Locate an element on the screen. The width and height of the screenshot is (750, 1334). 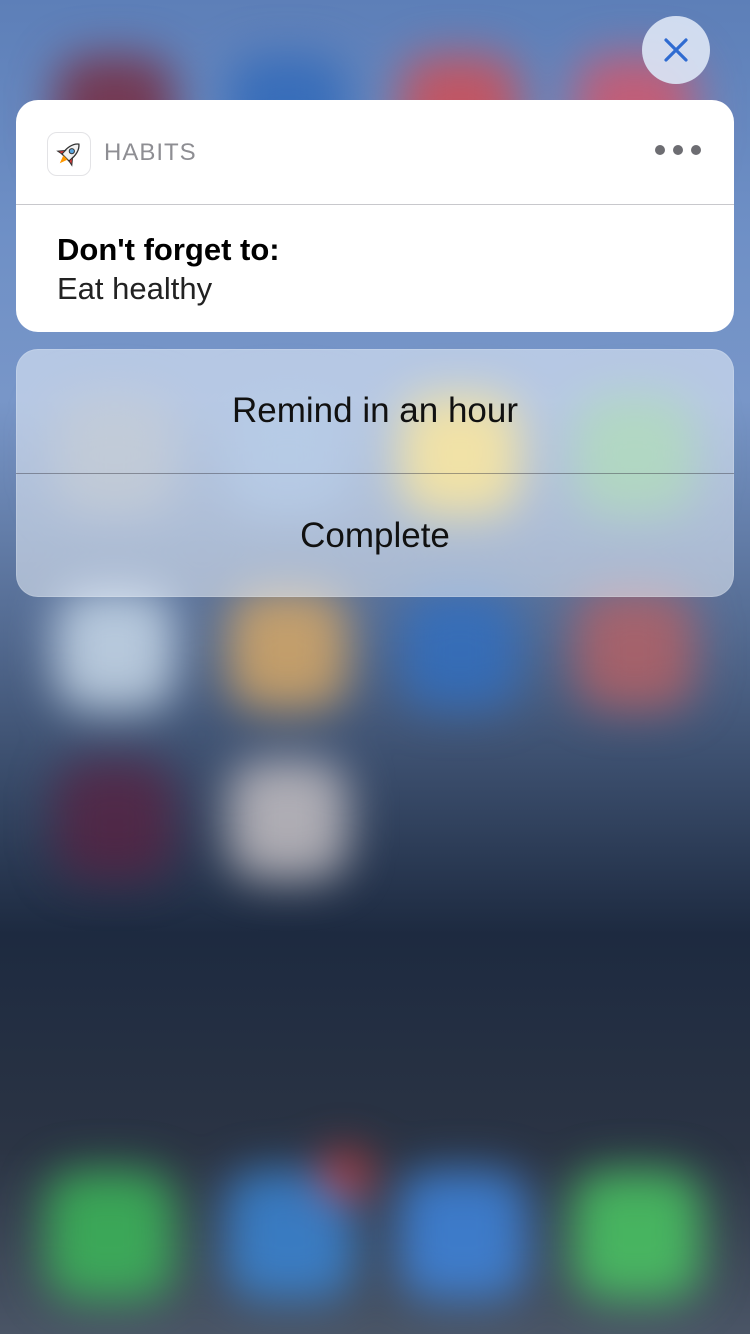
rocket-icon is located at coordinates (68, 155).